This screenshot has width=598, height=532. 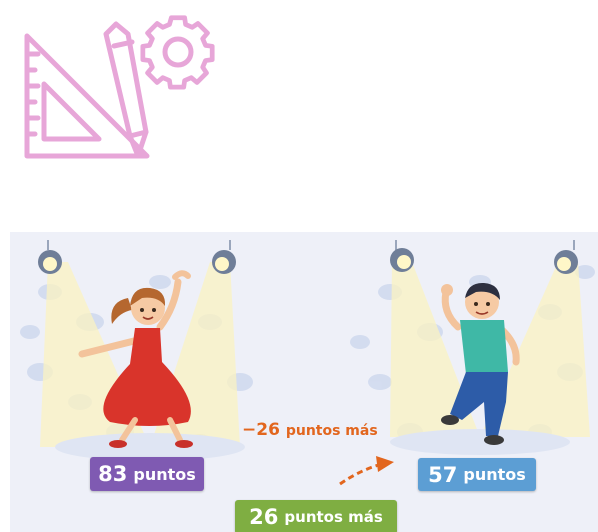 What do you see at coordinates (477, 474) in the screenshot?
I see `boy-score-badge: 57 puntos` at bounding box center [477, 474].